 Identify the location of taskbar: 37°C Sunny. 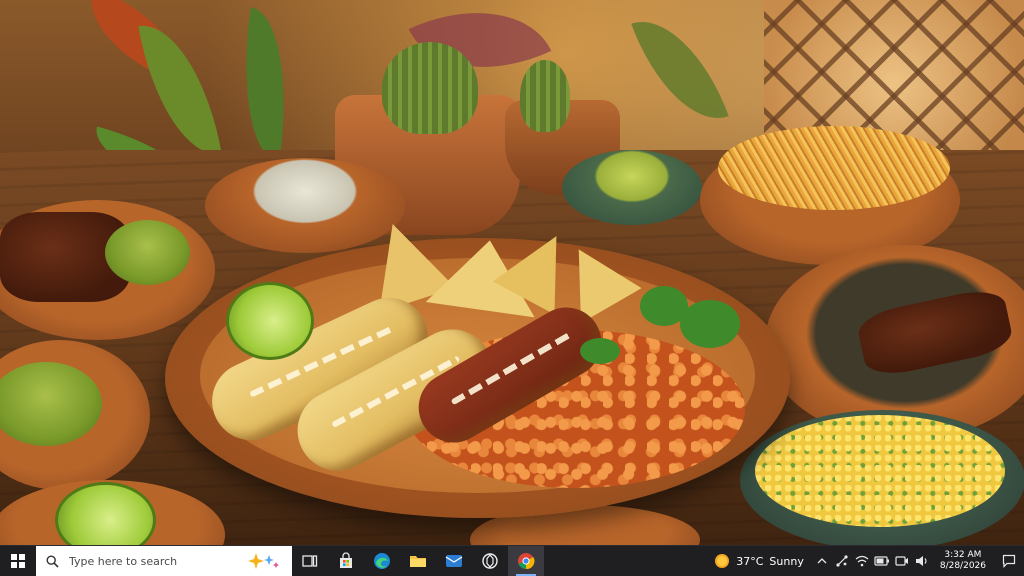
(512, 560).